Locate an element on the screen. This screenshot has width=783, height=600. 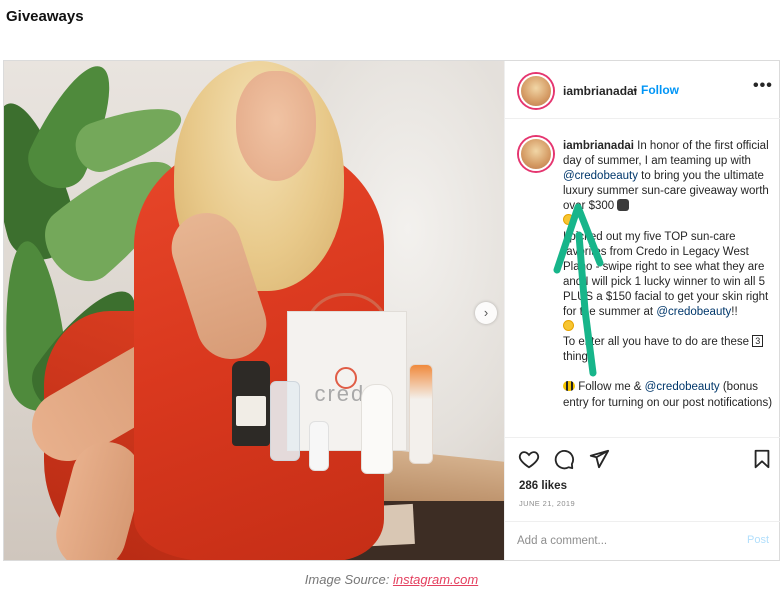
comment-bar: Post is located at coordinates (642, 540).